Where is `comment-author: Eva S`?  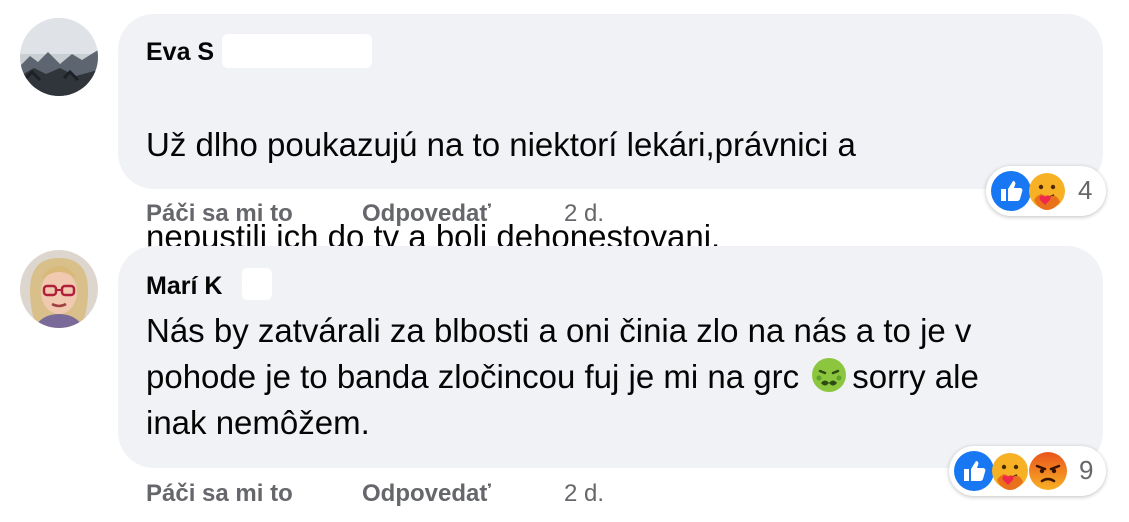
comment-author: Eva S is located at coordinates (180, 52).